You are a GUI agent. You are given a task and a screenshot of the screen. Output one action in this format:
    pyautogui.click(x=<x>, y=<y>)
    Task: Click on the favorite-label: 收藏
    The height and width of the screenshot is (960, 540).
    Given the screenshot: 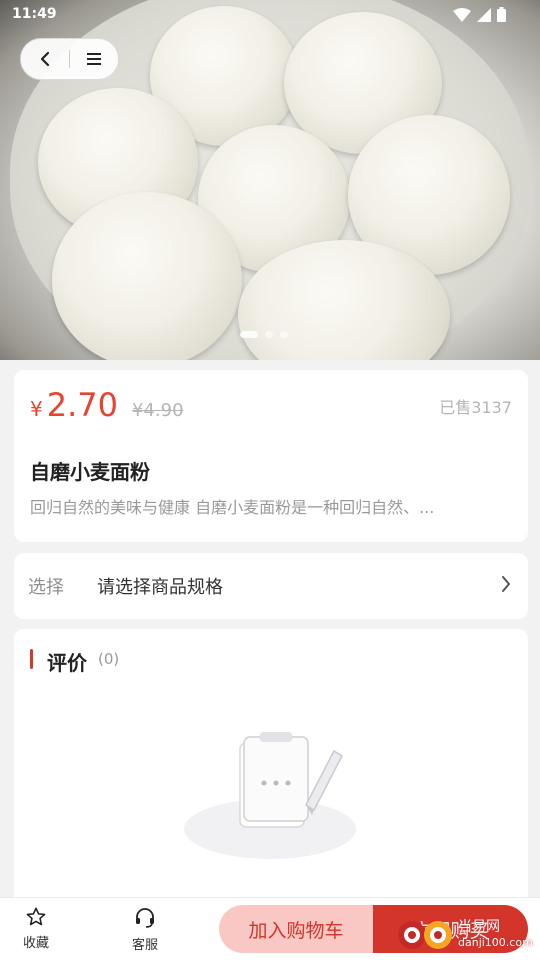 What is the action you would take?
    pyautogui.click(x=35, y=943)
    